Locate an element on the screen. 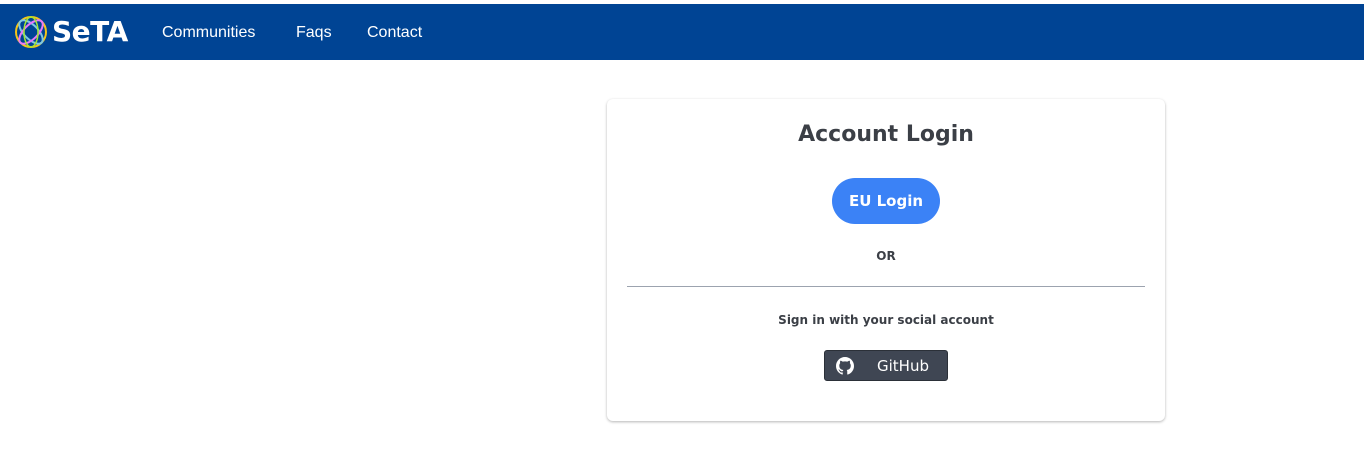 The image size is (1364, 458). brand-logo-link: SeTA is located at coordinates (70, 32).